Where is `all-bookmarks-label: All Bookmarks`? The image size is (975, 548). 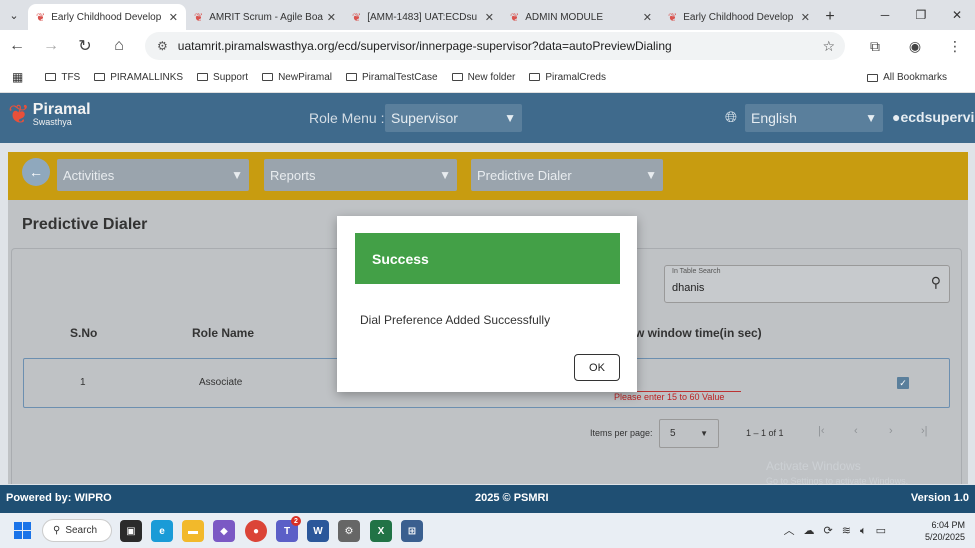
all-bookmarks-label: All Bookmarks is located at coordinates (915, 77).